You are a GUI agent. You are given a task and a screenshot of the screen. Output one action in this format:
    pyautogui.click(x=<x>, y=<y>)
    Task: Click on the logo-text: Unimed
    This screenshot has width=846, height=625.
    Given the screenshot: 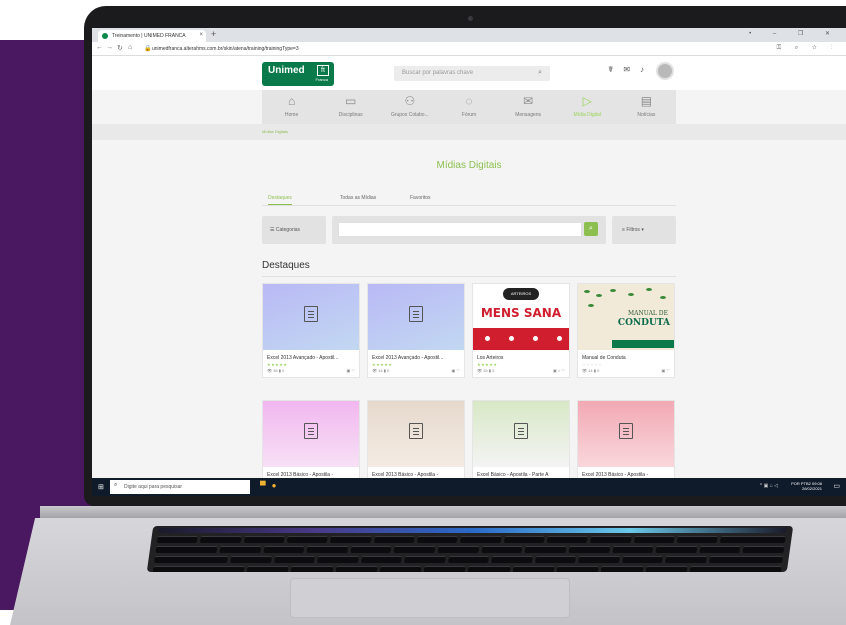 What is the action you would take?
    pyautogui.click(x=286, y=70)
    